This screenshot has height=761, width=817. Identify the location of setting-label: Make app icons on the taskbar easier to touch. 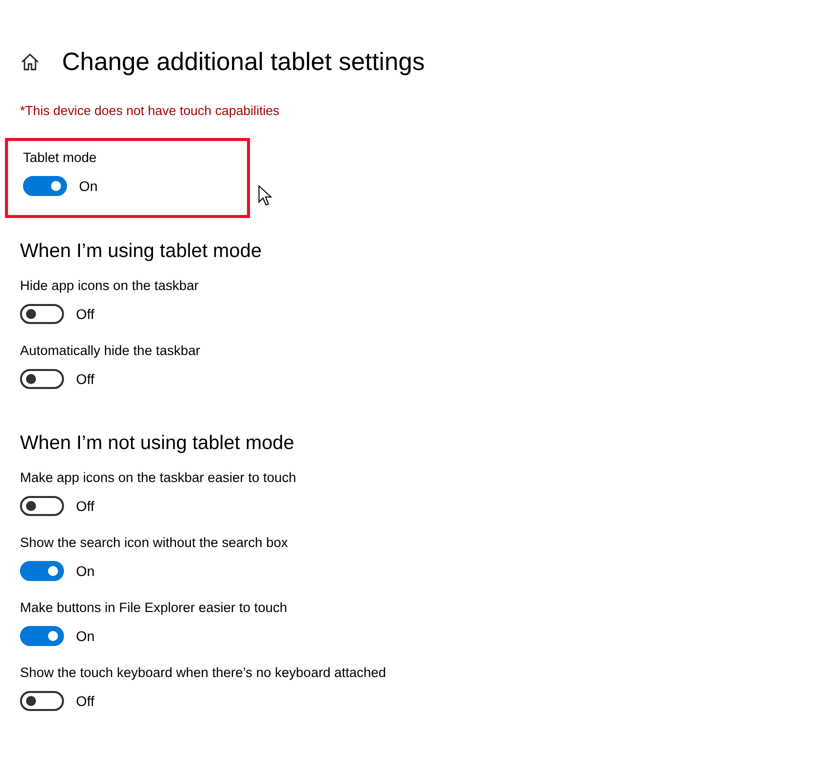
(159, 478).